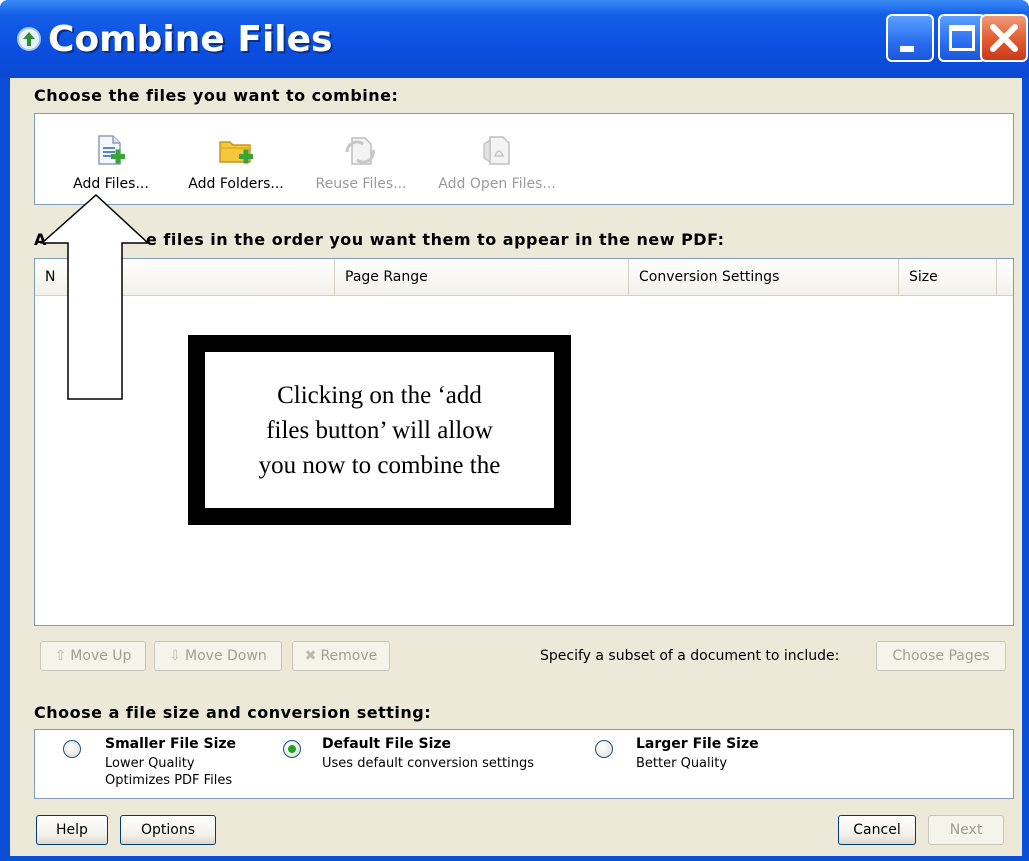 The width and height of the screenshot is (1029, 861). I want to click on down-arrow-icon: ⇩, so click(175, 656).